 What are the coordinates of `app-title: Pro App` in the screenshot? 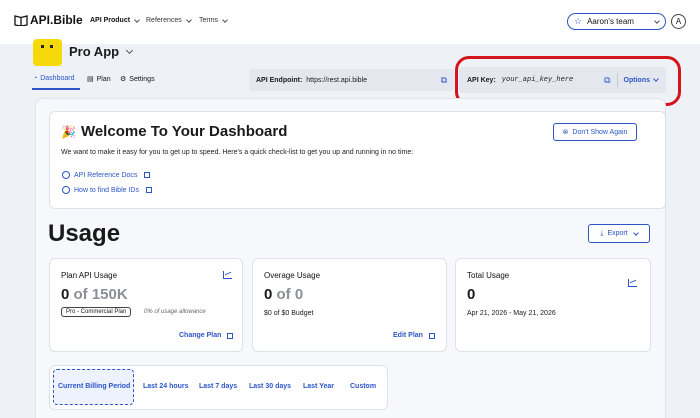 It's located at (101, 51).